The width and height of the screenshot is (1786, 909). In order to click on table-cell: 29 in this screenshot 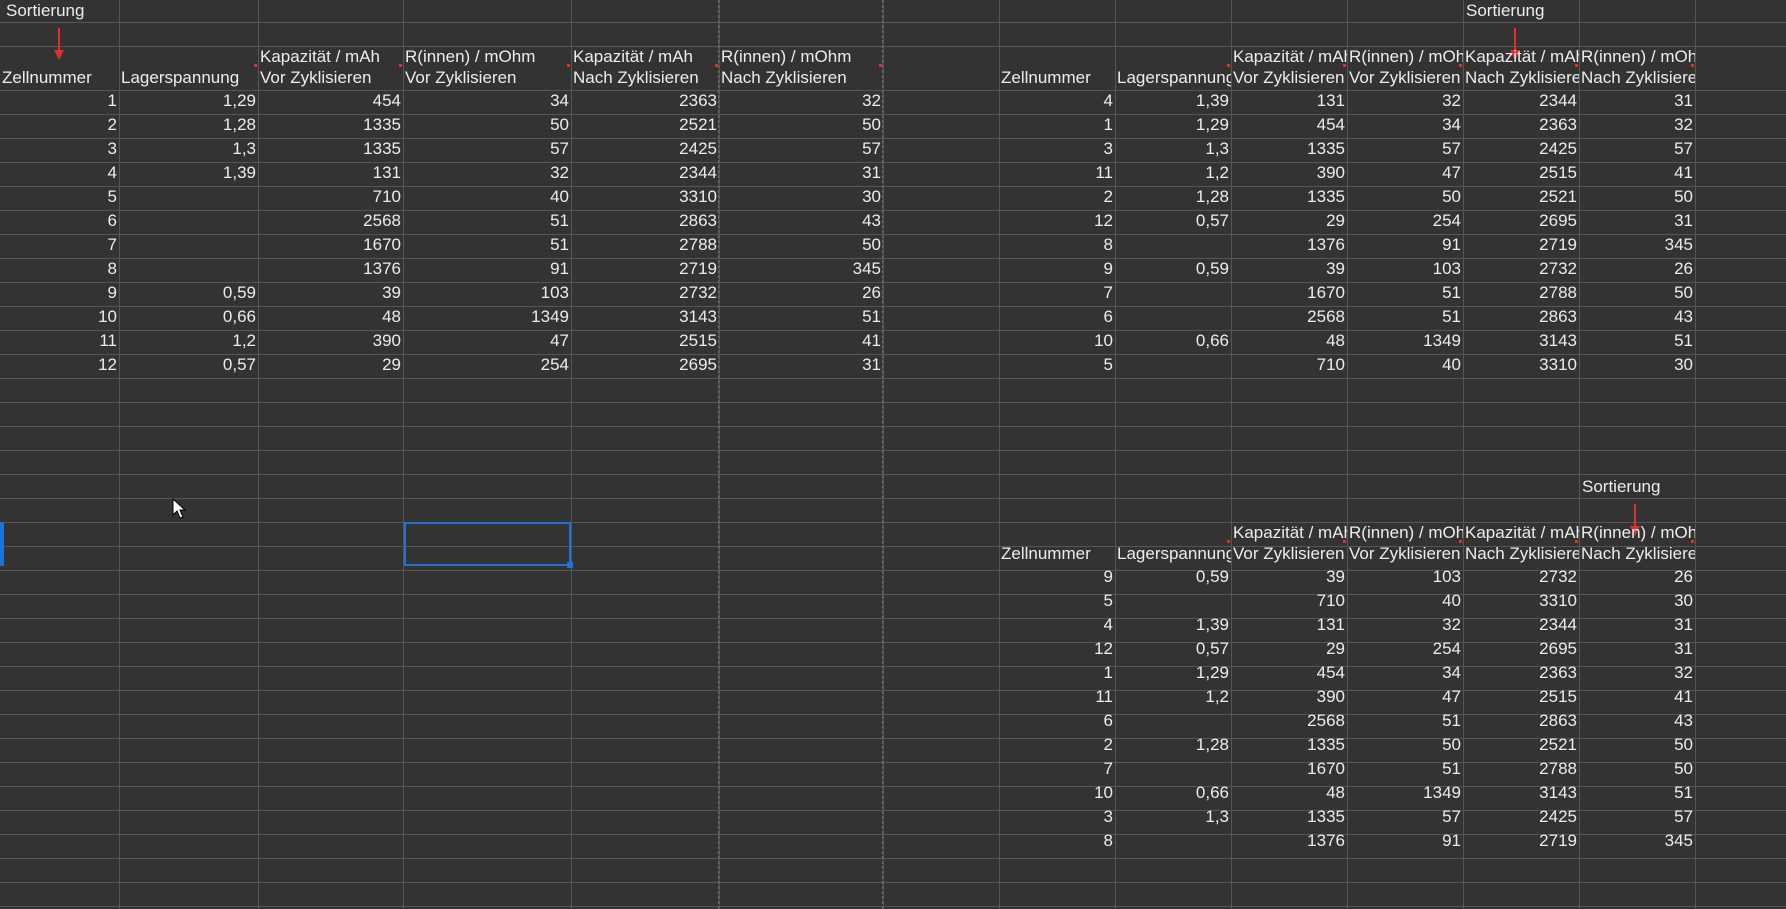, I will do `click(1289, 650)`.